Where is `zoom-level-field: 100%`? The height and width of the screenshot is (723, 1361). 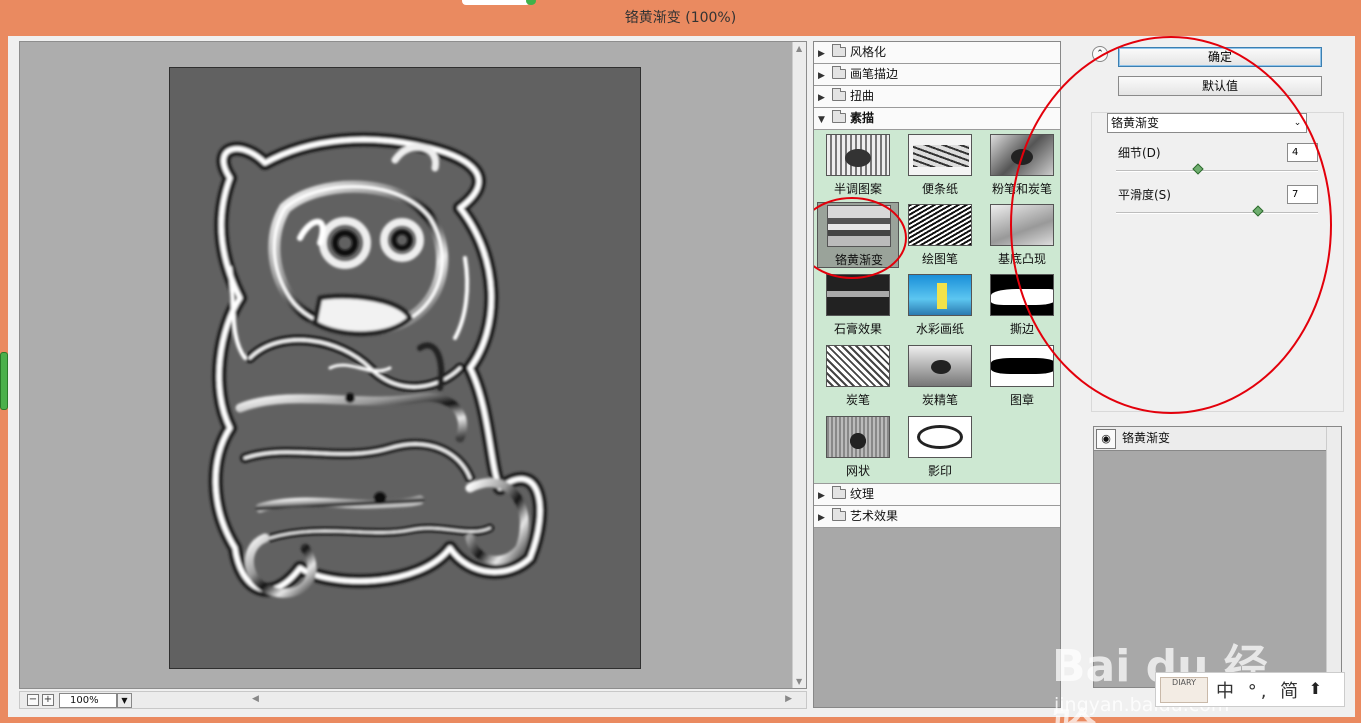 zoom-level-field: 100% is located at coordinates (88, 700).